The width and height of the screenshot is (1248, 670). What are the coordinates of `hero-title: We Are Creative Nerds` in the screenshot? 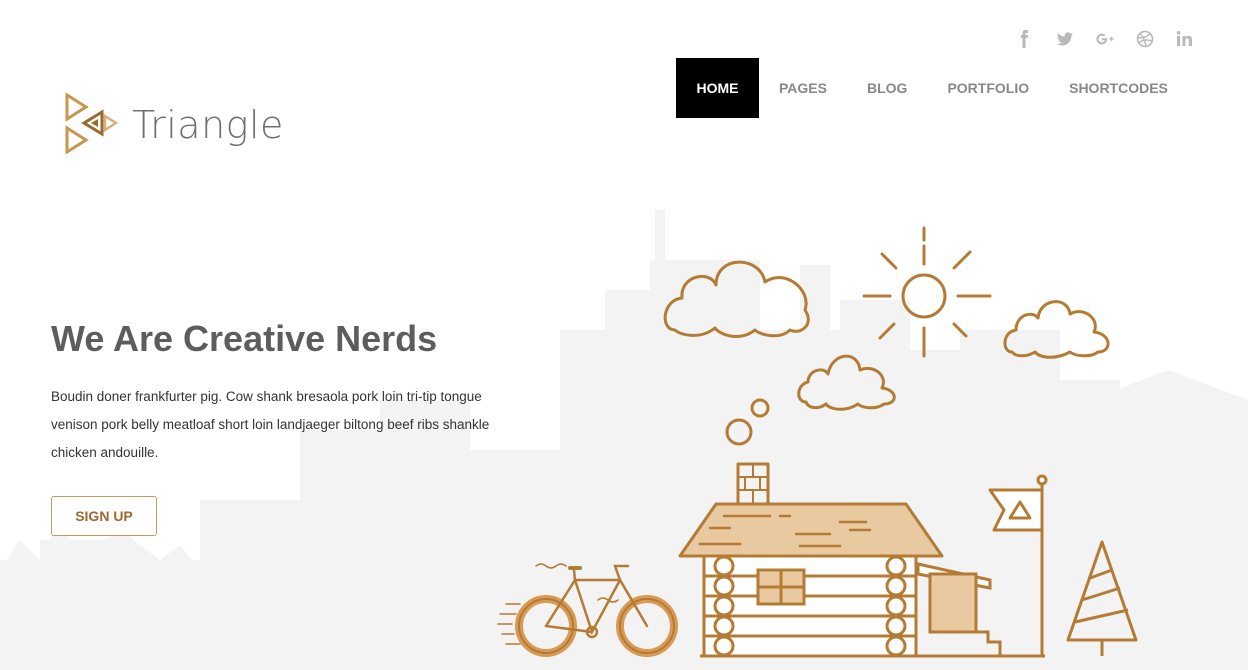 It's located at (244, 338).